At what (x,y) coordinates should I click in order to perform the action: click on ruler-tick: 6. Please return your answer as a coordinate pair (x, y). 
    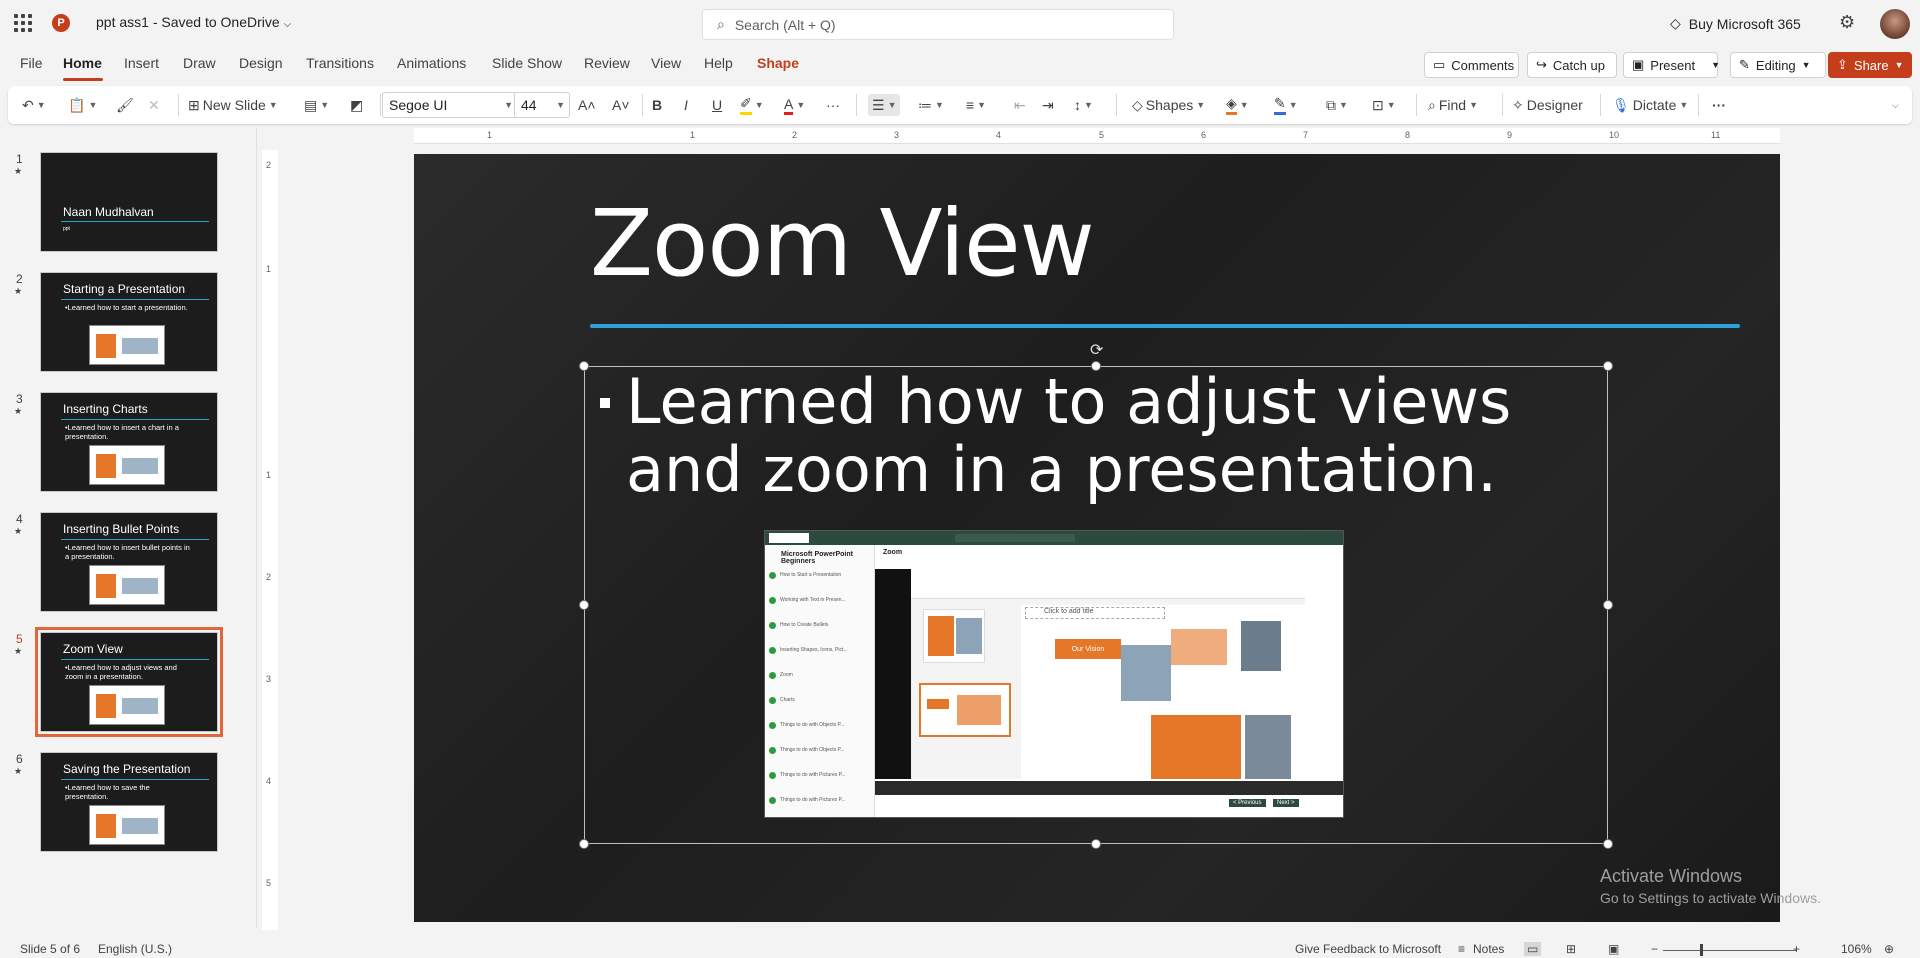
    Looking at the image, I should click on (1204, 135).